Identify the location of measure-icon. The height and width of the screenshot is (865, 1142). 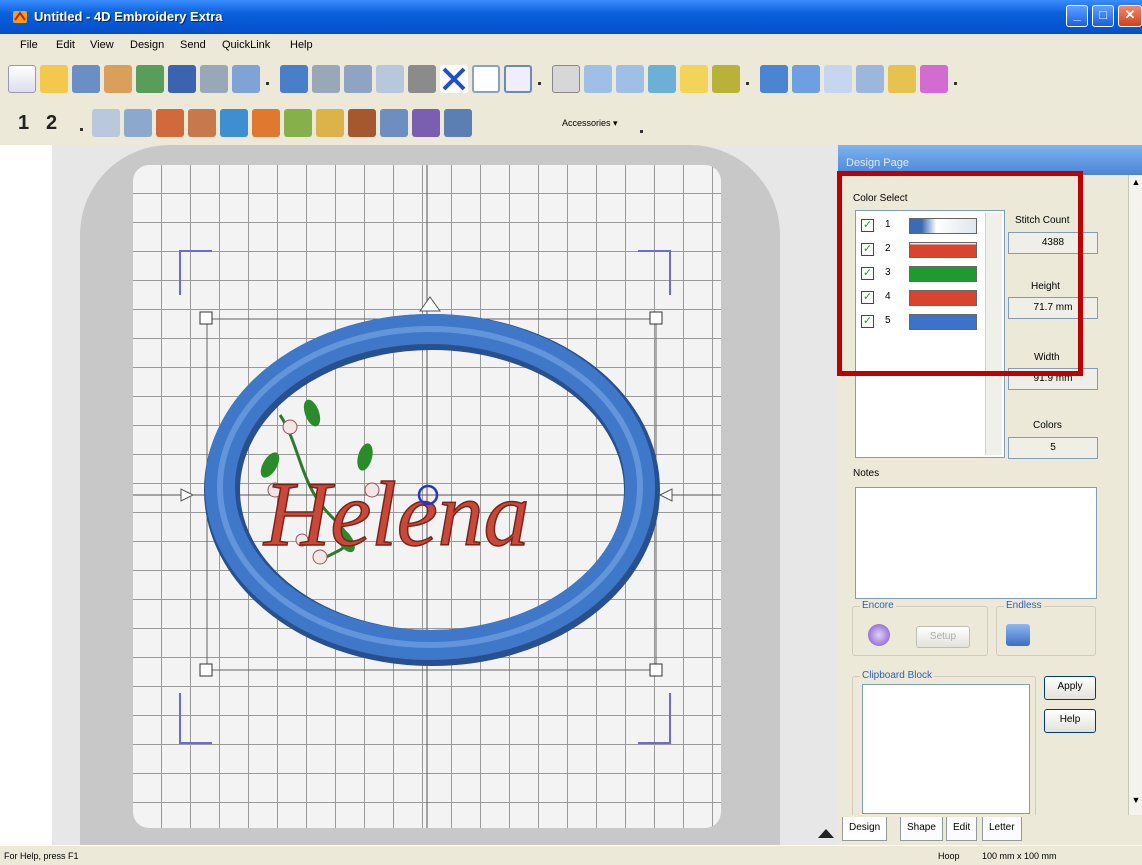
(694, 79).